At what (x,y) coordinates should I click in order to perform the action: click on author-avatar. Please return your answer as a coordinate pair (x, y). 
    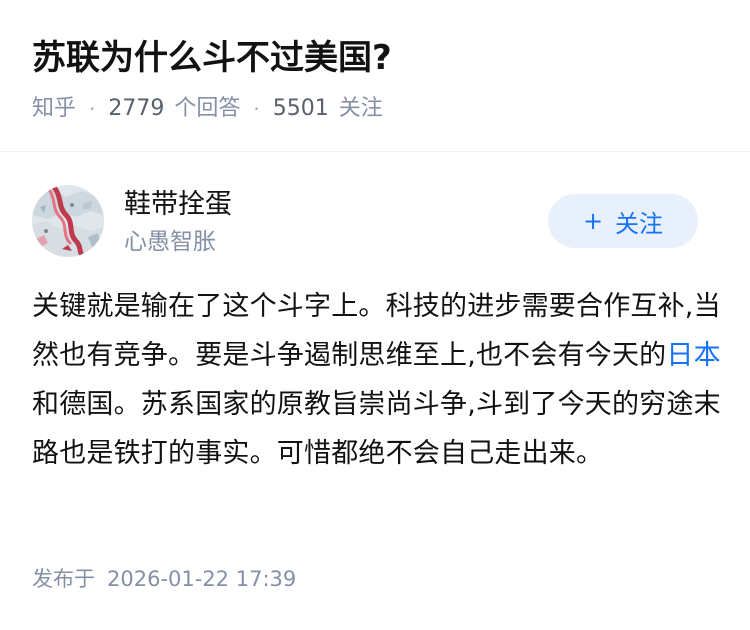
    Looking at the image, I should click on (68, 221).